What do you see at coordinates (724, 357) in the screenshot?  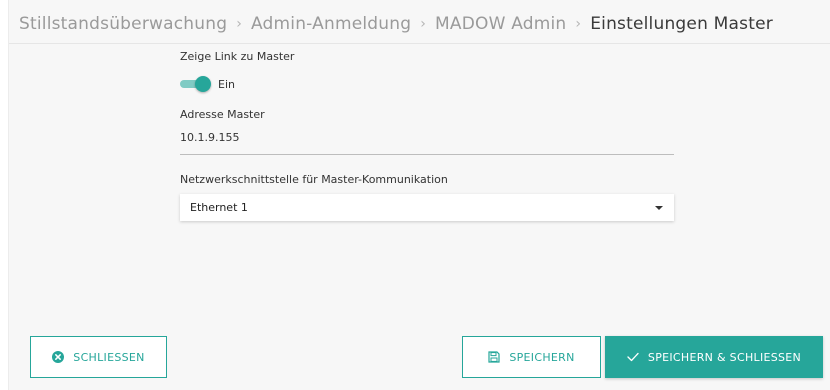 I see `save-and-close-button-label: SPEICHERN & SCHLIEßEN` at bounding box center [724, 357].